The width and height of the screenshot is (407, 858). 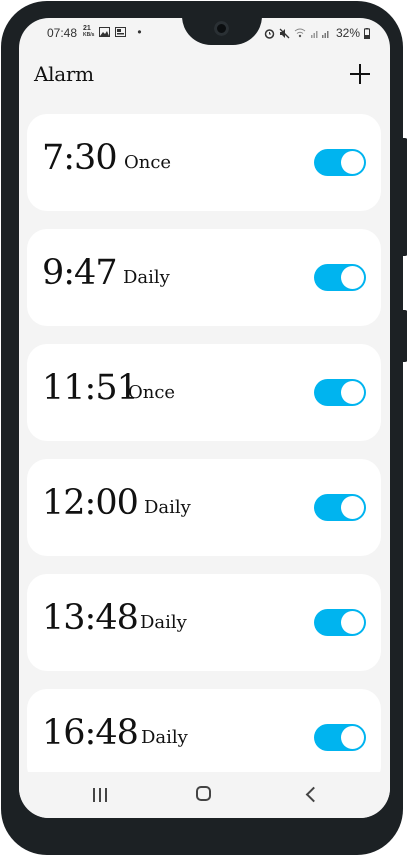 I want to click on alarm-card: 12:00 Daily, so click(x=204, y=507).